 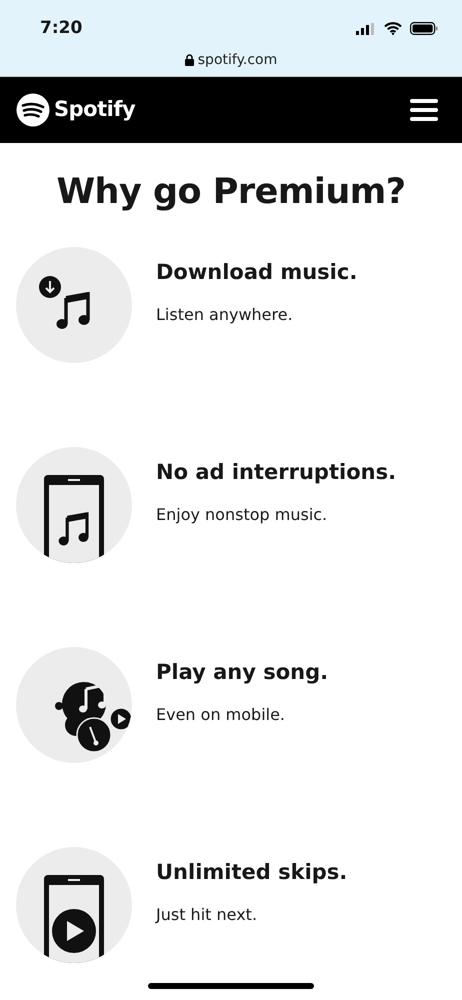 I want to click on feature-description: Even on mobile., so click(x=221, y=715).